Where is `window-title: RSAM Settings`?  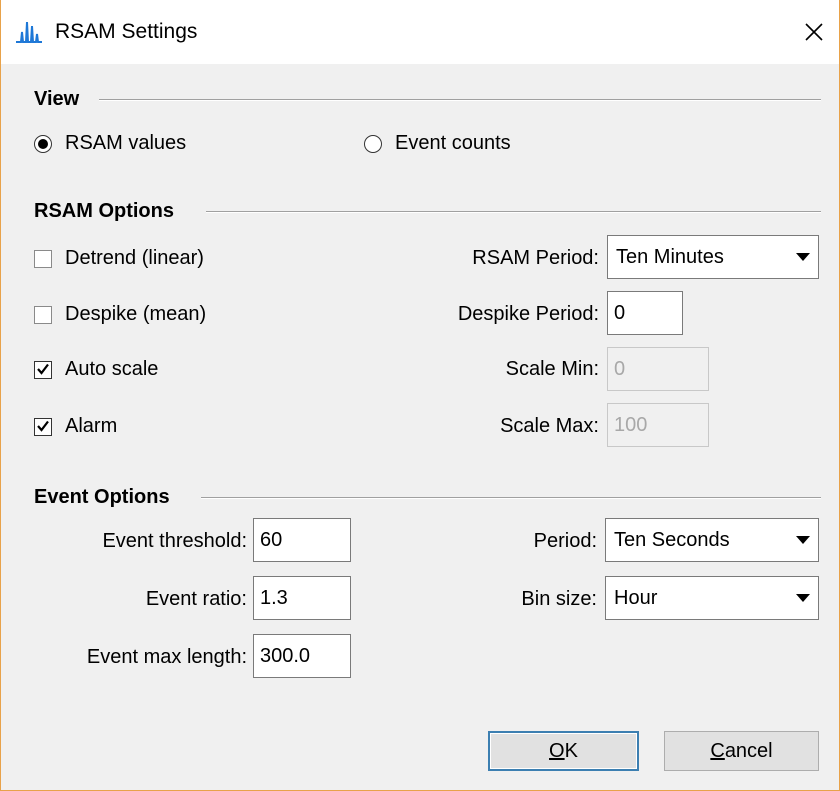
window-title: RSAM Settings is located at coordinates (126, 31).